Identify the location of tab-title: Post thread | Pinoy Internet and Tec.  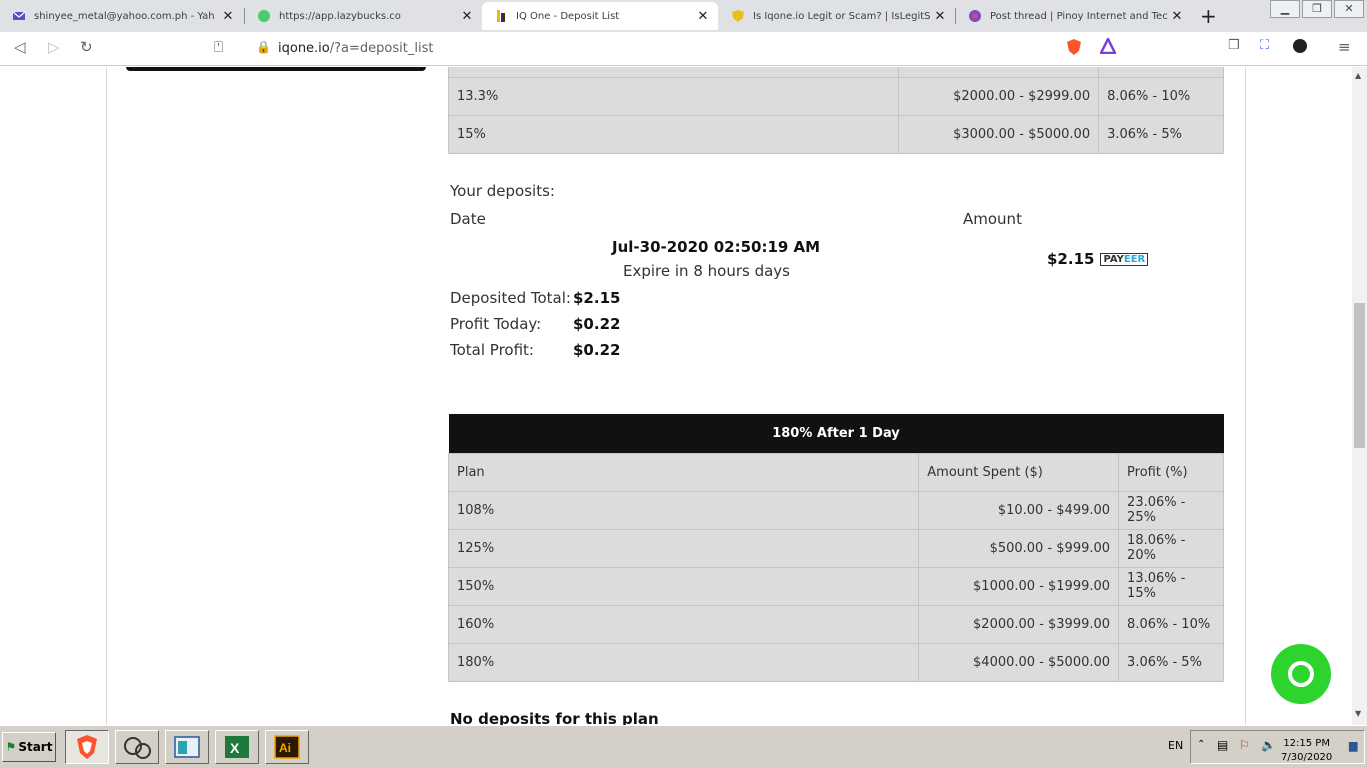
(1079, 16).